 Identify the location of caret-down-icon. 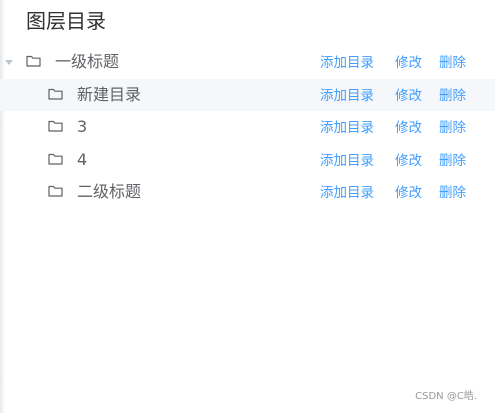
(9, 62).